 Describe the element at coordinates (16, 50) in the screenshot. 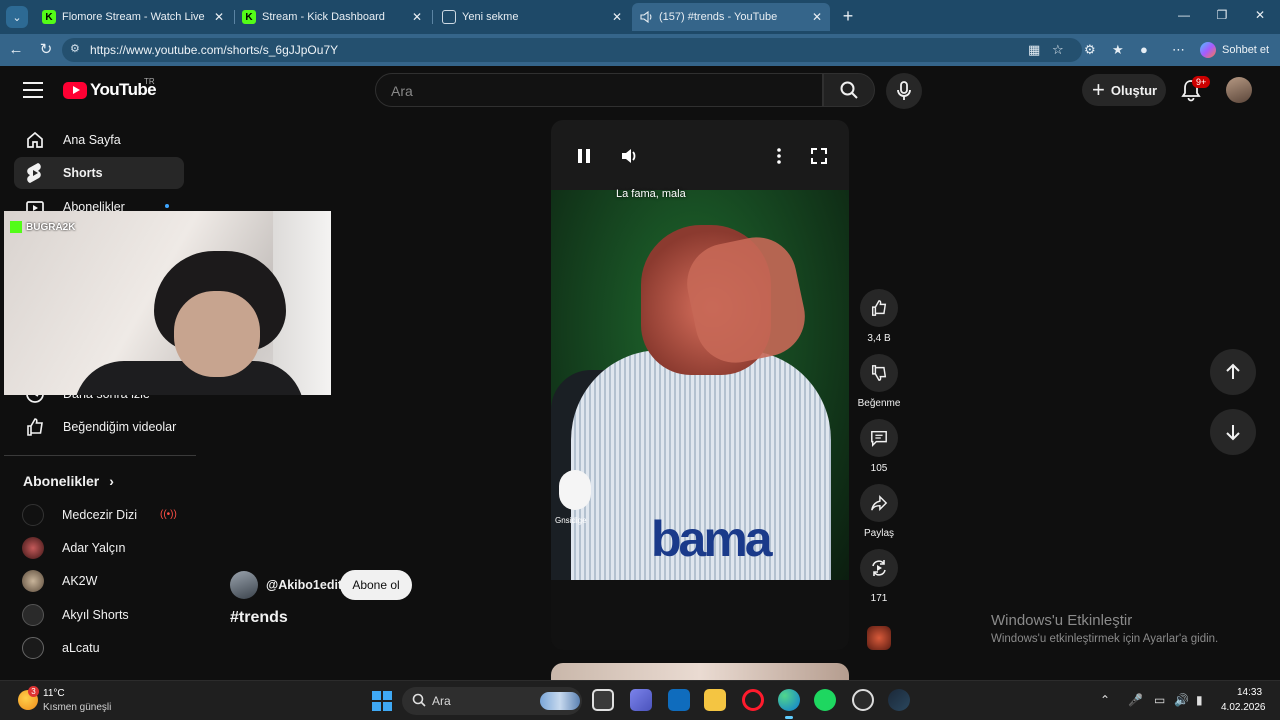

I see `back-arrow-icon: ←` at that location.